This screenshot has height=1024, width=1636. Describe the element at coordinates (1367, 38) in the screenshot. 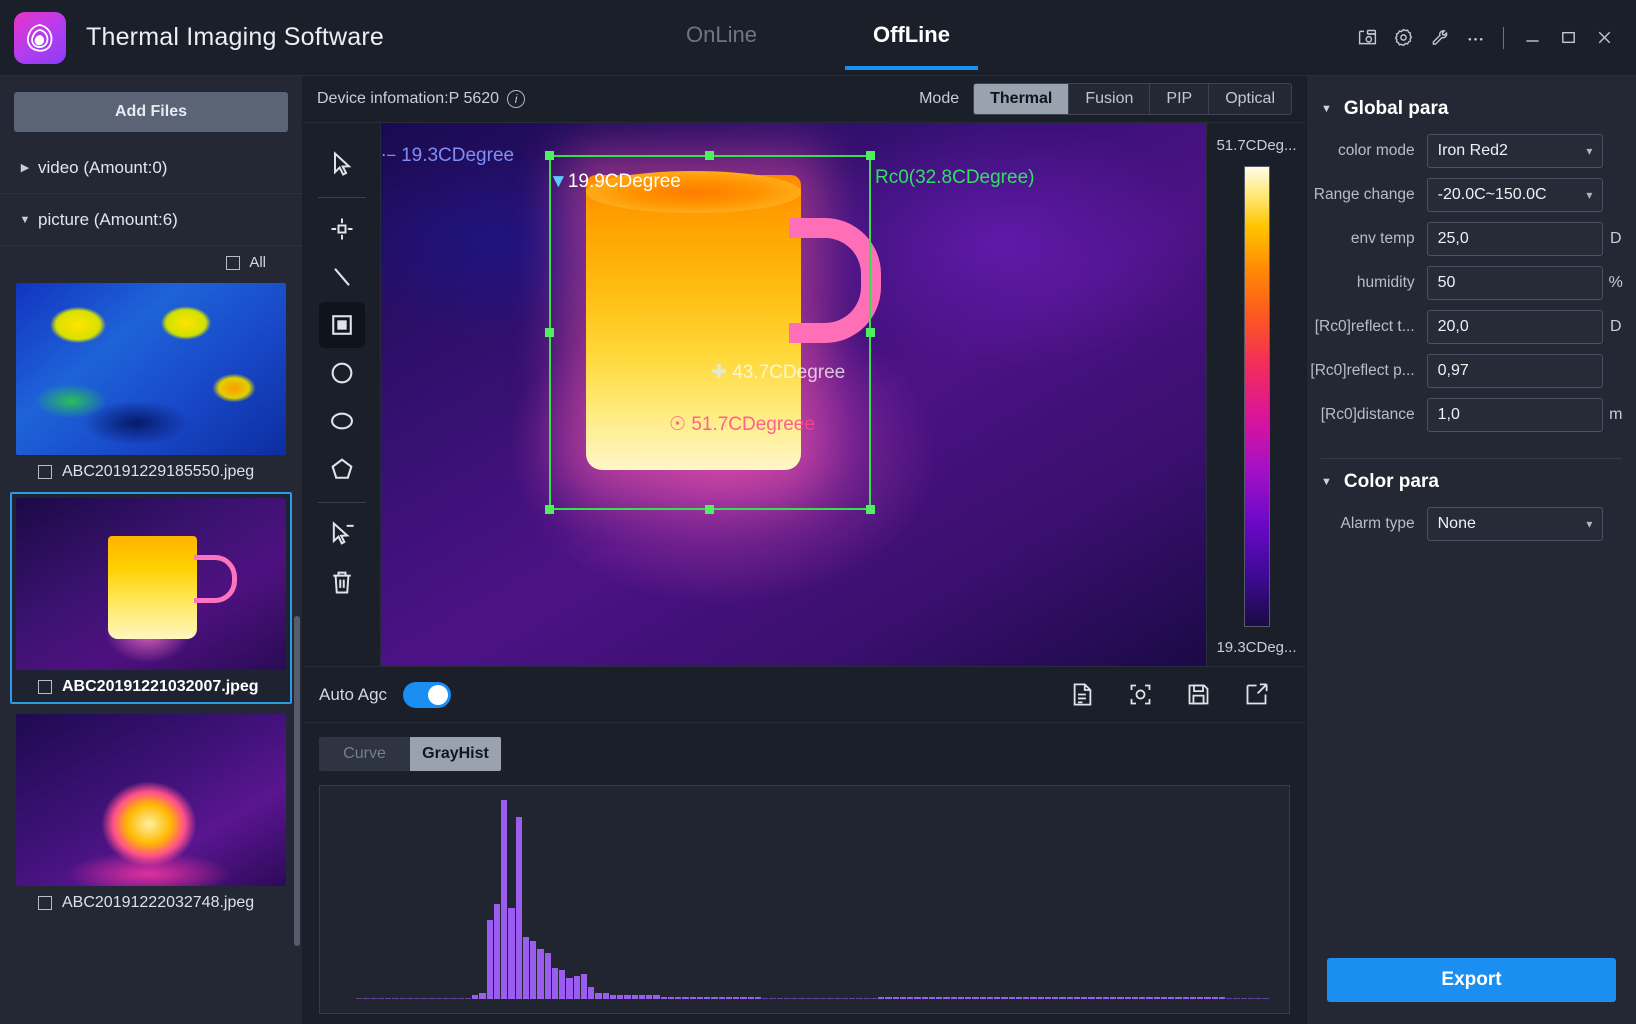

I see `screenshot-icon` at that location.